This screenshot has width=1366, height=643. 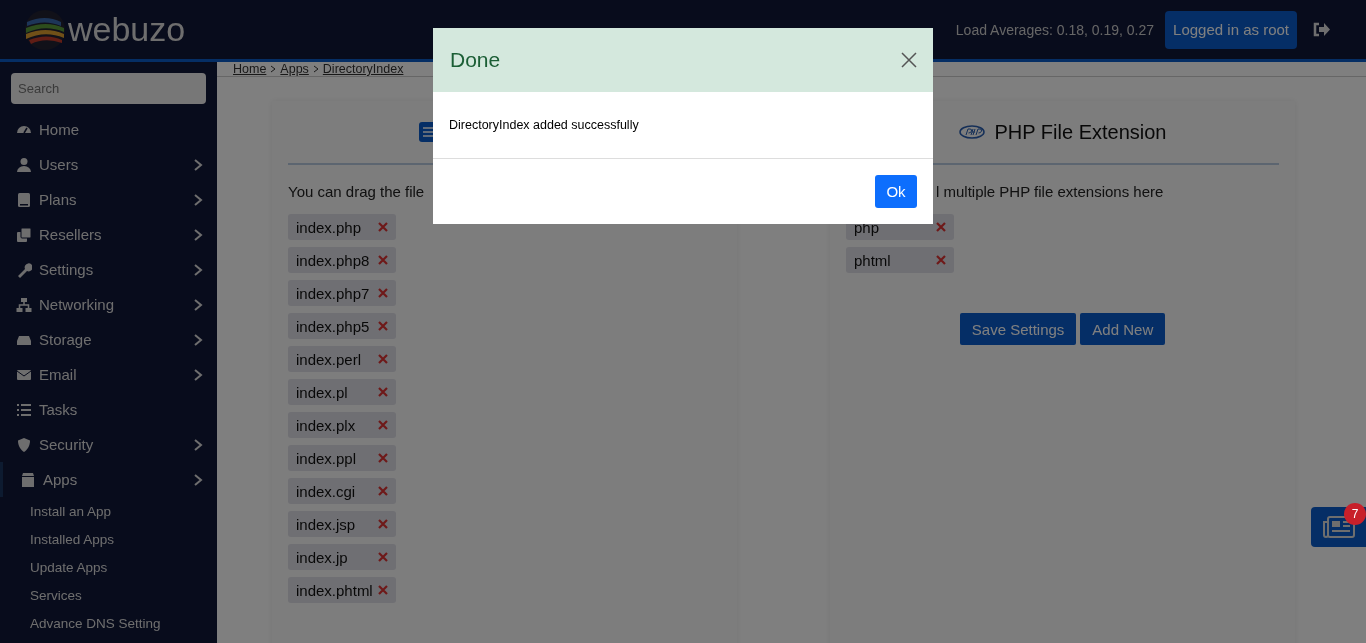 What do you see at coordinates (896, 191) in the screenshot?
I see `ok-button: Ok` at bounding box center [896, 191].